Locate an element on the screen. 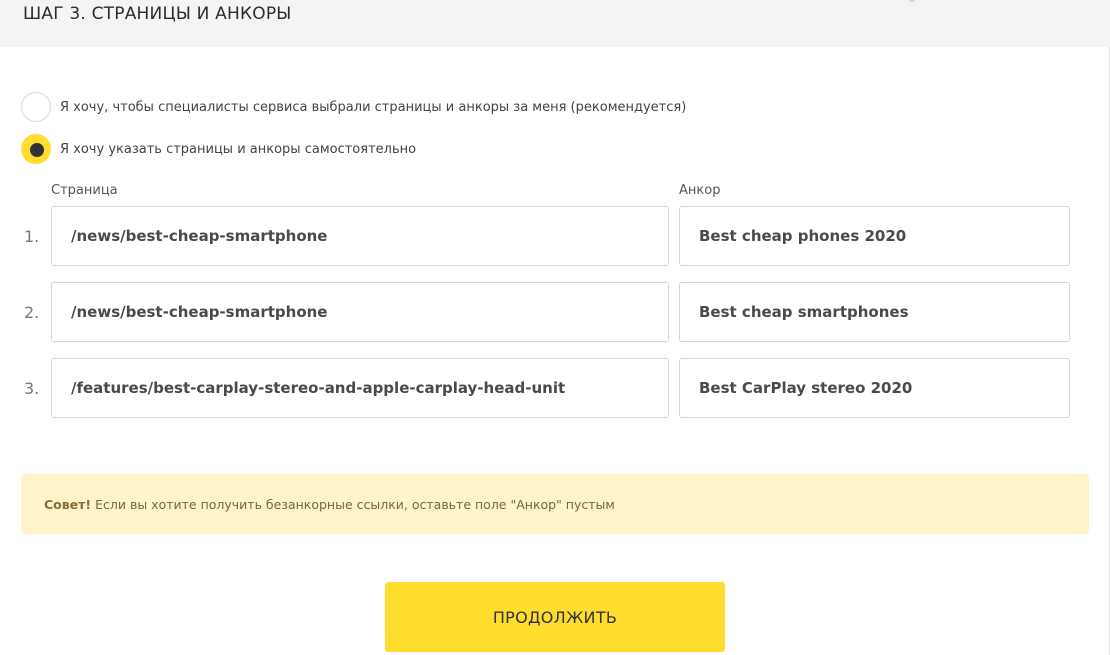  radio-button-auto is located at coordinates (36, 107).